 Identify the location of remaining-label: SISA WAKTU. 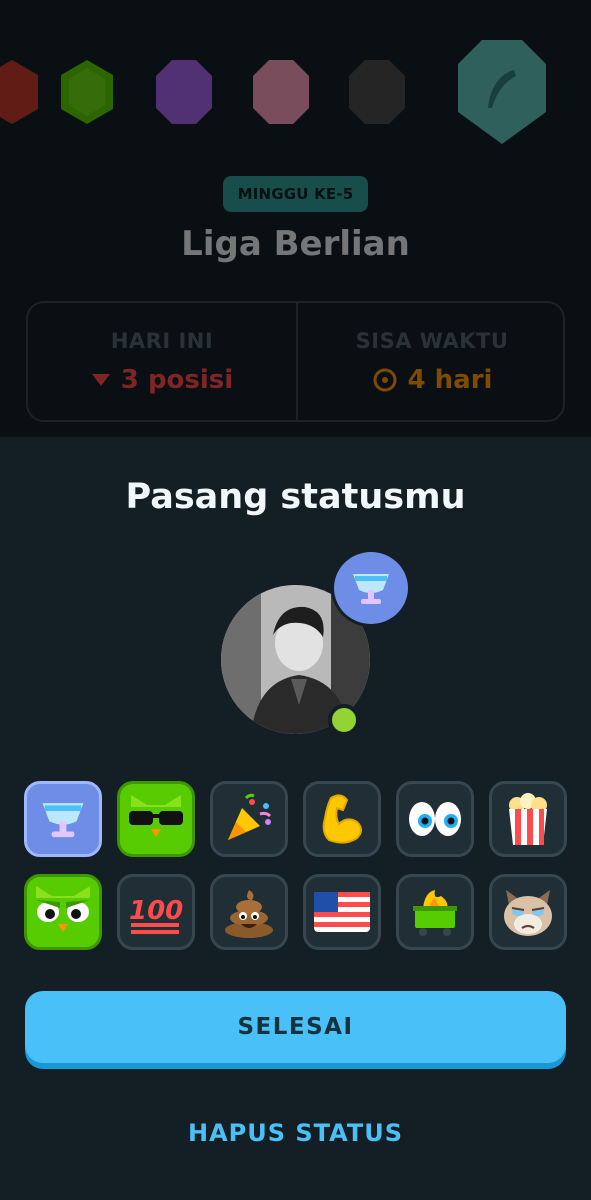
(432, 341).